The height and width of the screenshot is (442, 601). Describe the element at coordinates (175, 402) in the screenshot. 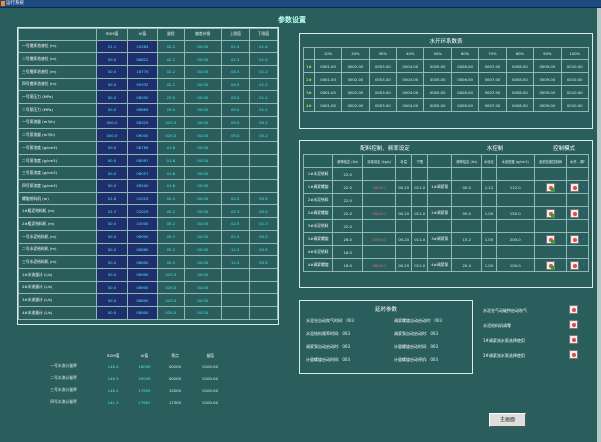

I see `flow-value: 17300` at that location.